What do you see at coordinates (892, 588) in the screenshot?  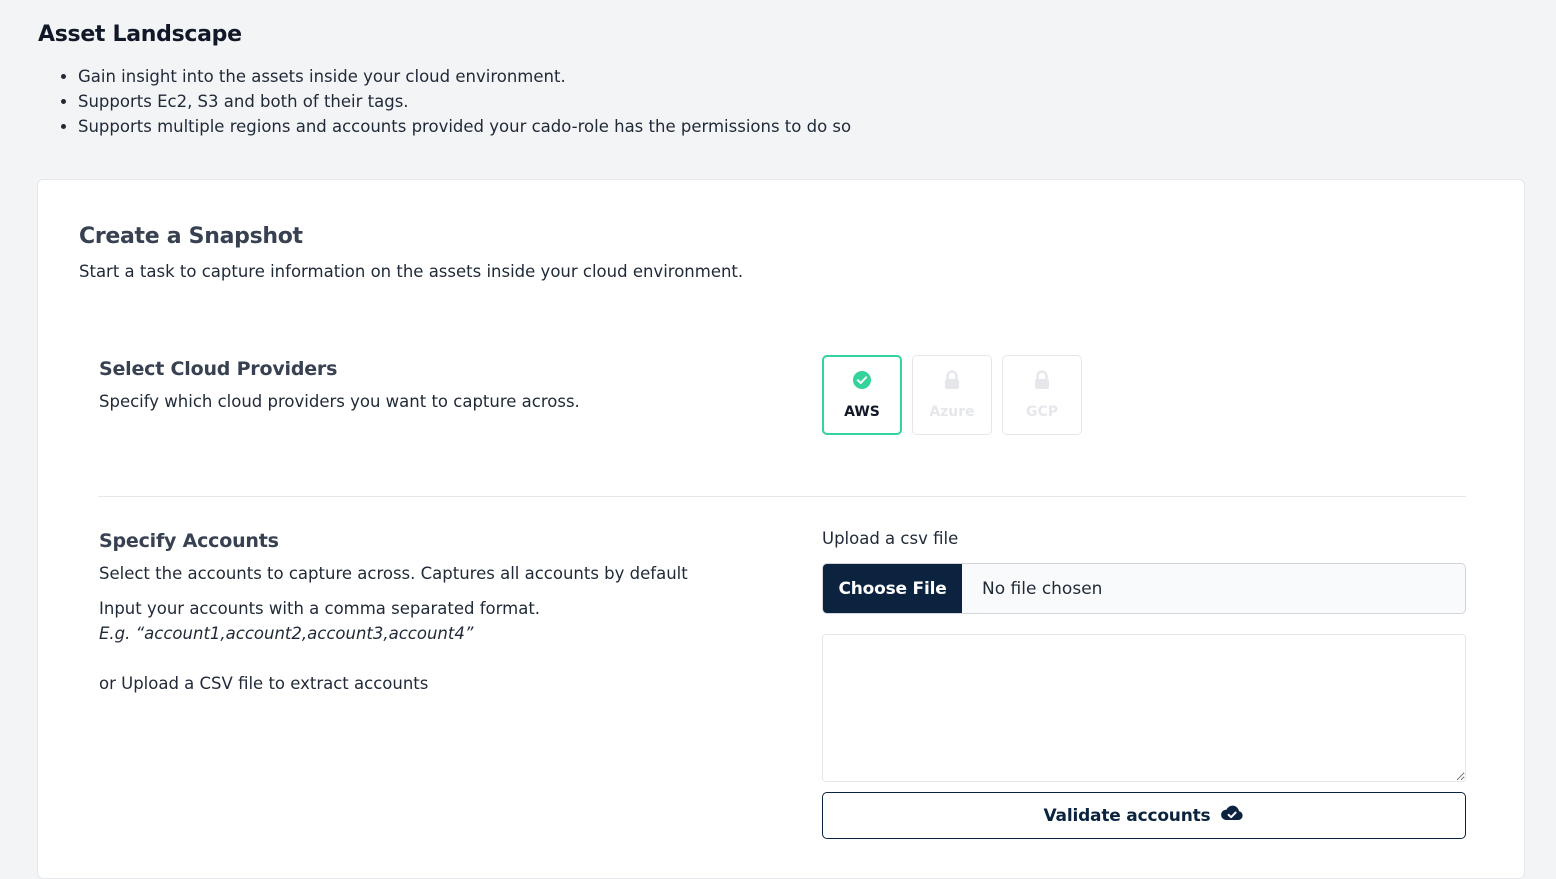 I see `choose-file-button: Choose File` at bounding box center [892, 588].